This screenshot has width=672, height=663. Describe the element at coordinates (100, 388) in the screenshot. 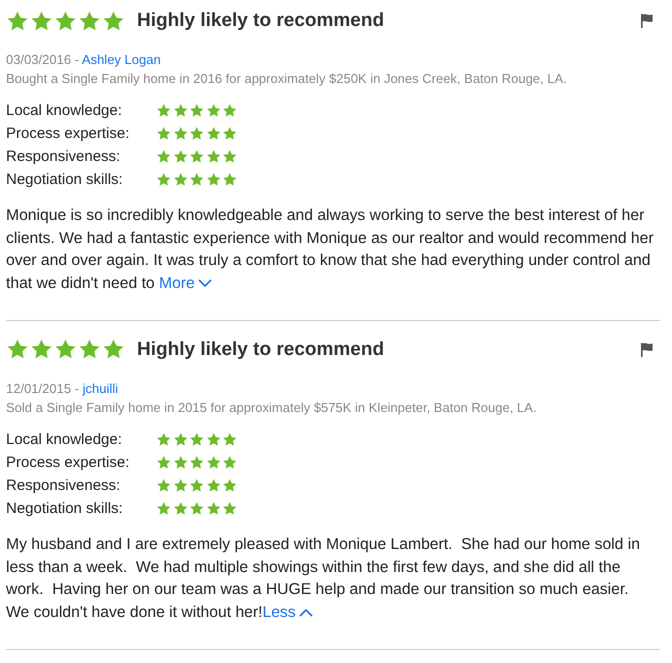

I see `author-link: jchuilli` at that location.